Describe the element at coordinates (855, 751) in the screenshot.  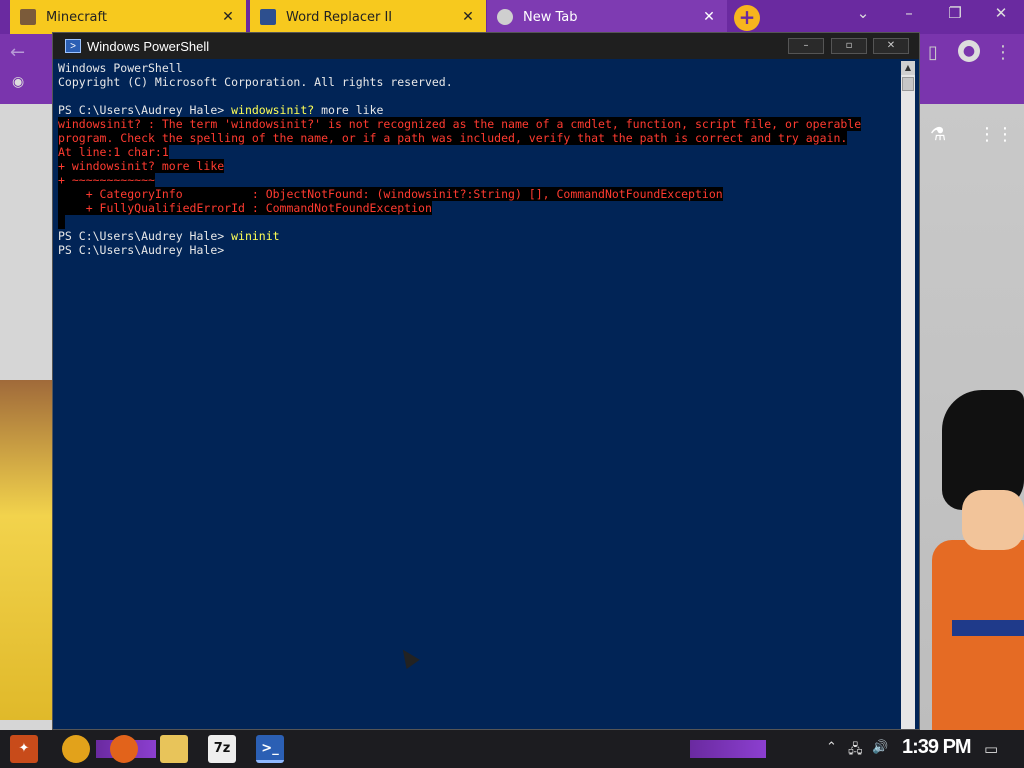
I see `network-icon: 🖧` at that location.